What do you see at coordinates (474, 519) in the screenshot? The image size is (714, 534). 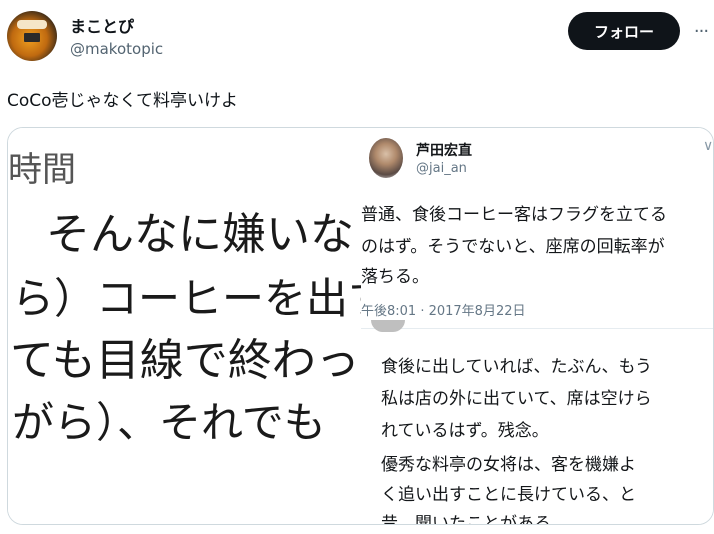 I see `reply-text-line: 昔、聞いたことがある。` at bounding box center [474, 519].